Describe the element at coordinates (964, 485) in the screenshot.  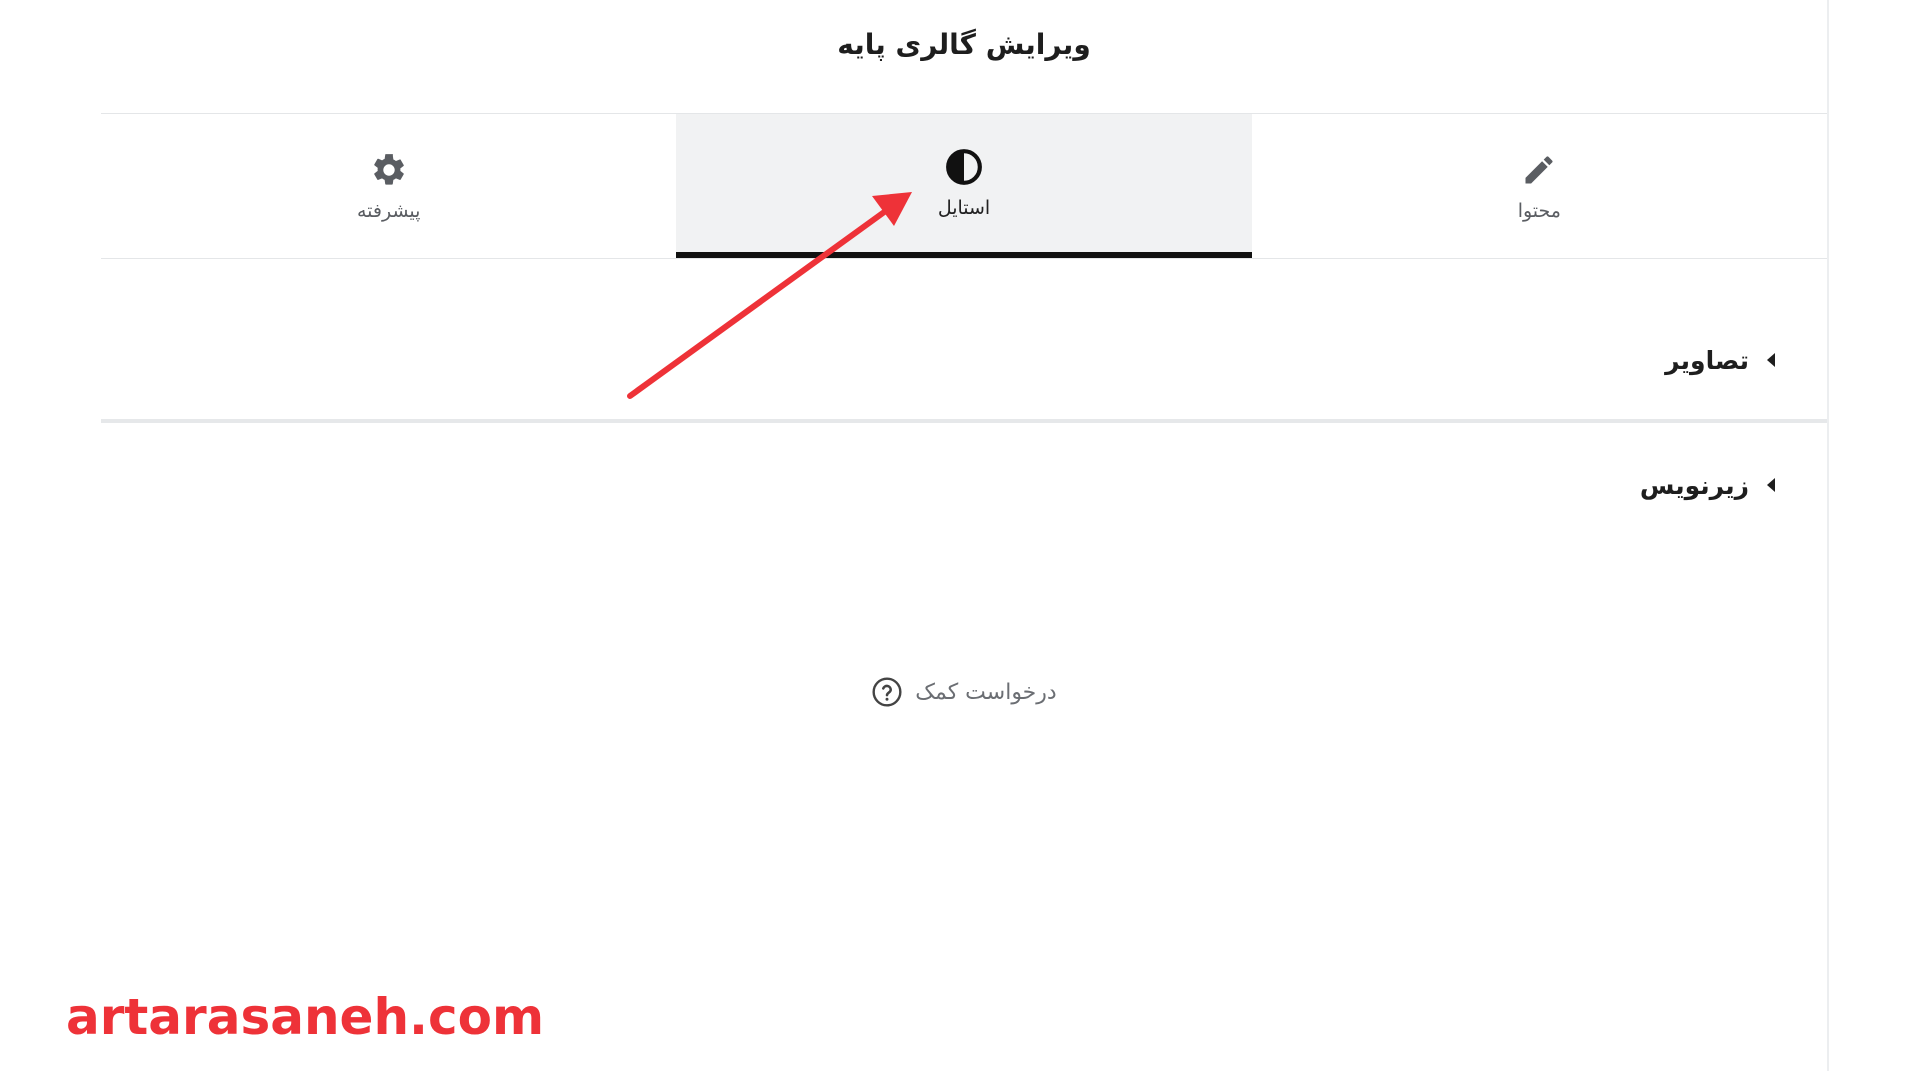
I see `section-caption-toggle: زیرنویس` at that location.